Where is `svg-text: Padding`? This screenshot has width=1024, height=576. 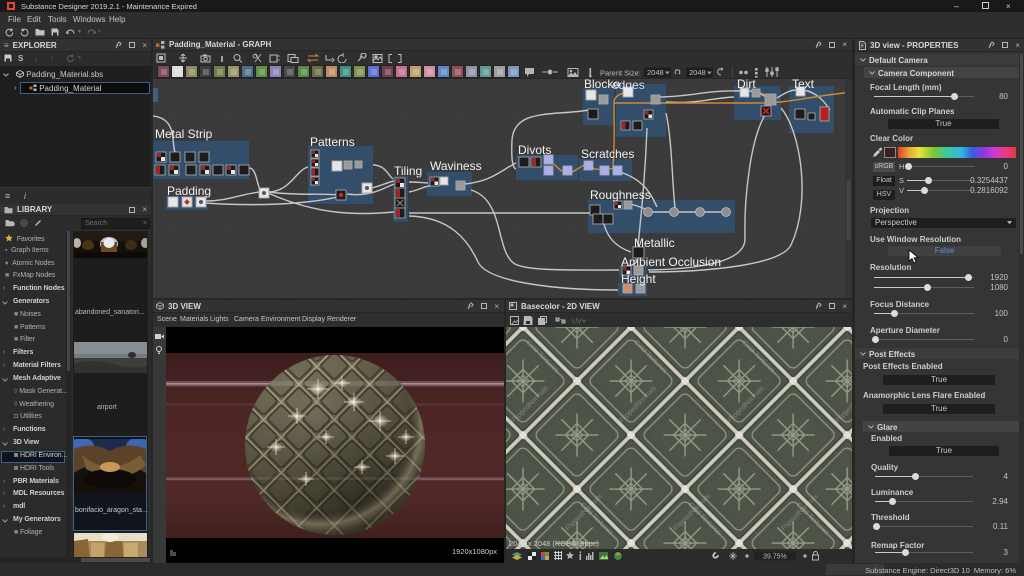 svg-text: Padding is located at coordinates (189, 191).